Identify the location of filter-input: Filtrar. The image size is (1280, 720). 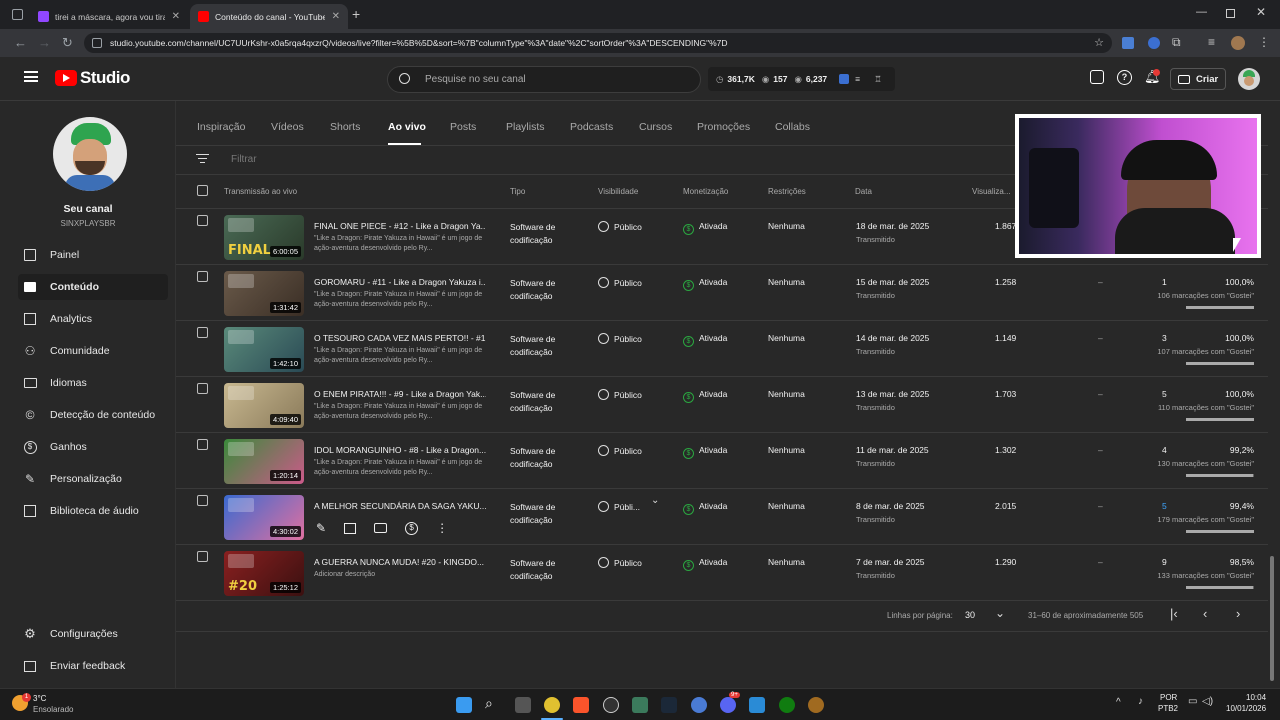
(244, 159).